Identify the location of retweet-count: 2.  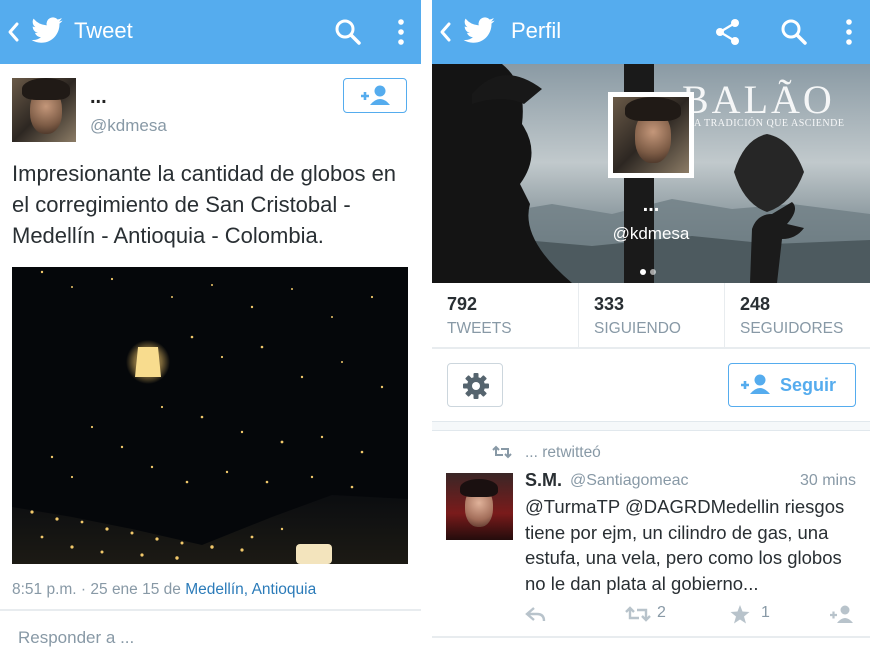
(661, 612).